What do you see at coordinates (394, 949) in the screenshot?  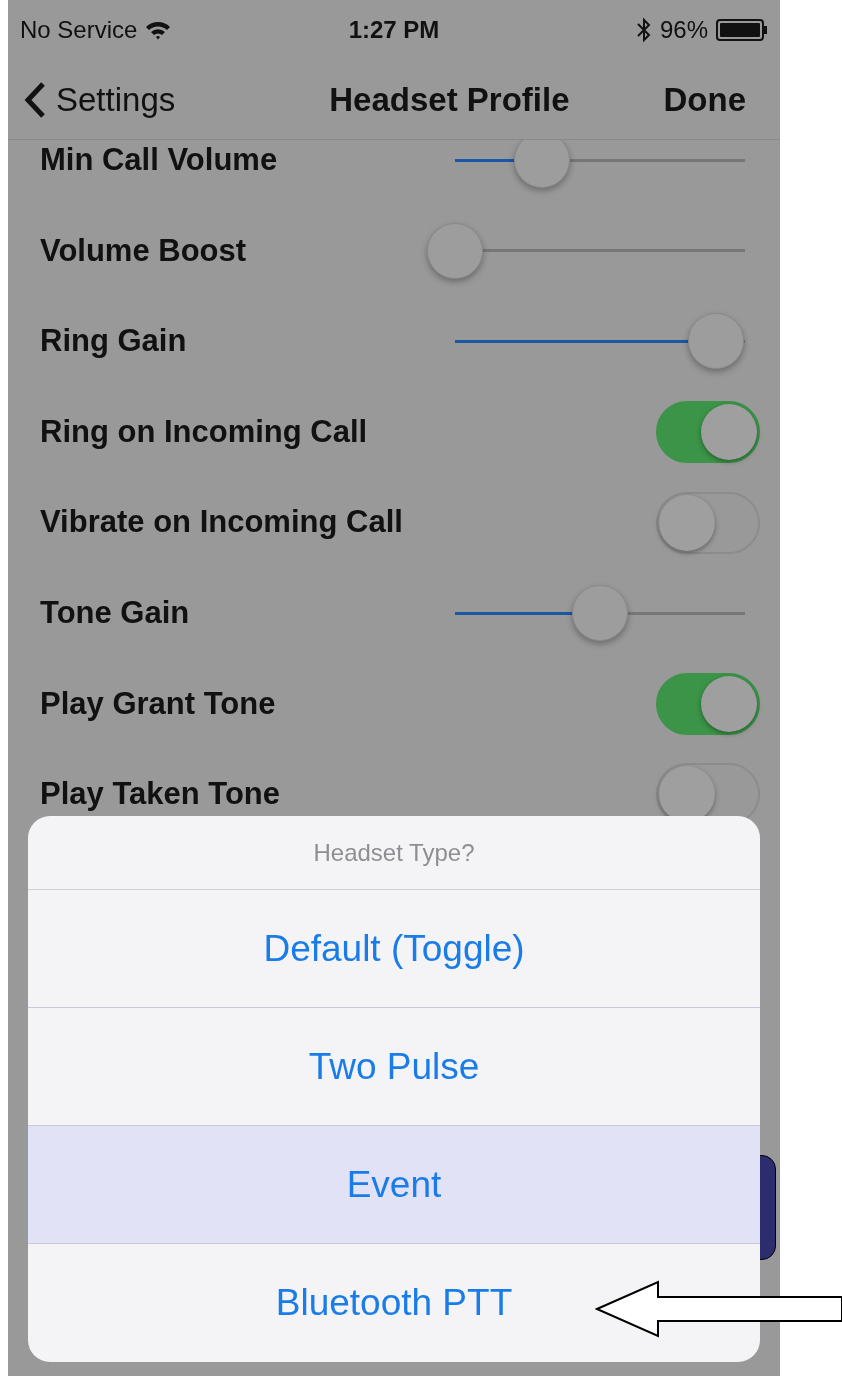 I see `sheet-option: Default (Toggle)` at bounding box center [394, 949].